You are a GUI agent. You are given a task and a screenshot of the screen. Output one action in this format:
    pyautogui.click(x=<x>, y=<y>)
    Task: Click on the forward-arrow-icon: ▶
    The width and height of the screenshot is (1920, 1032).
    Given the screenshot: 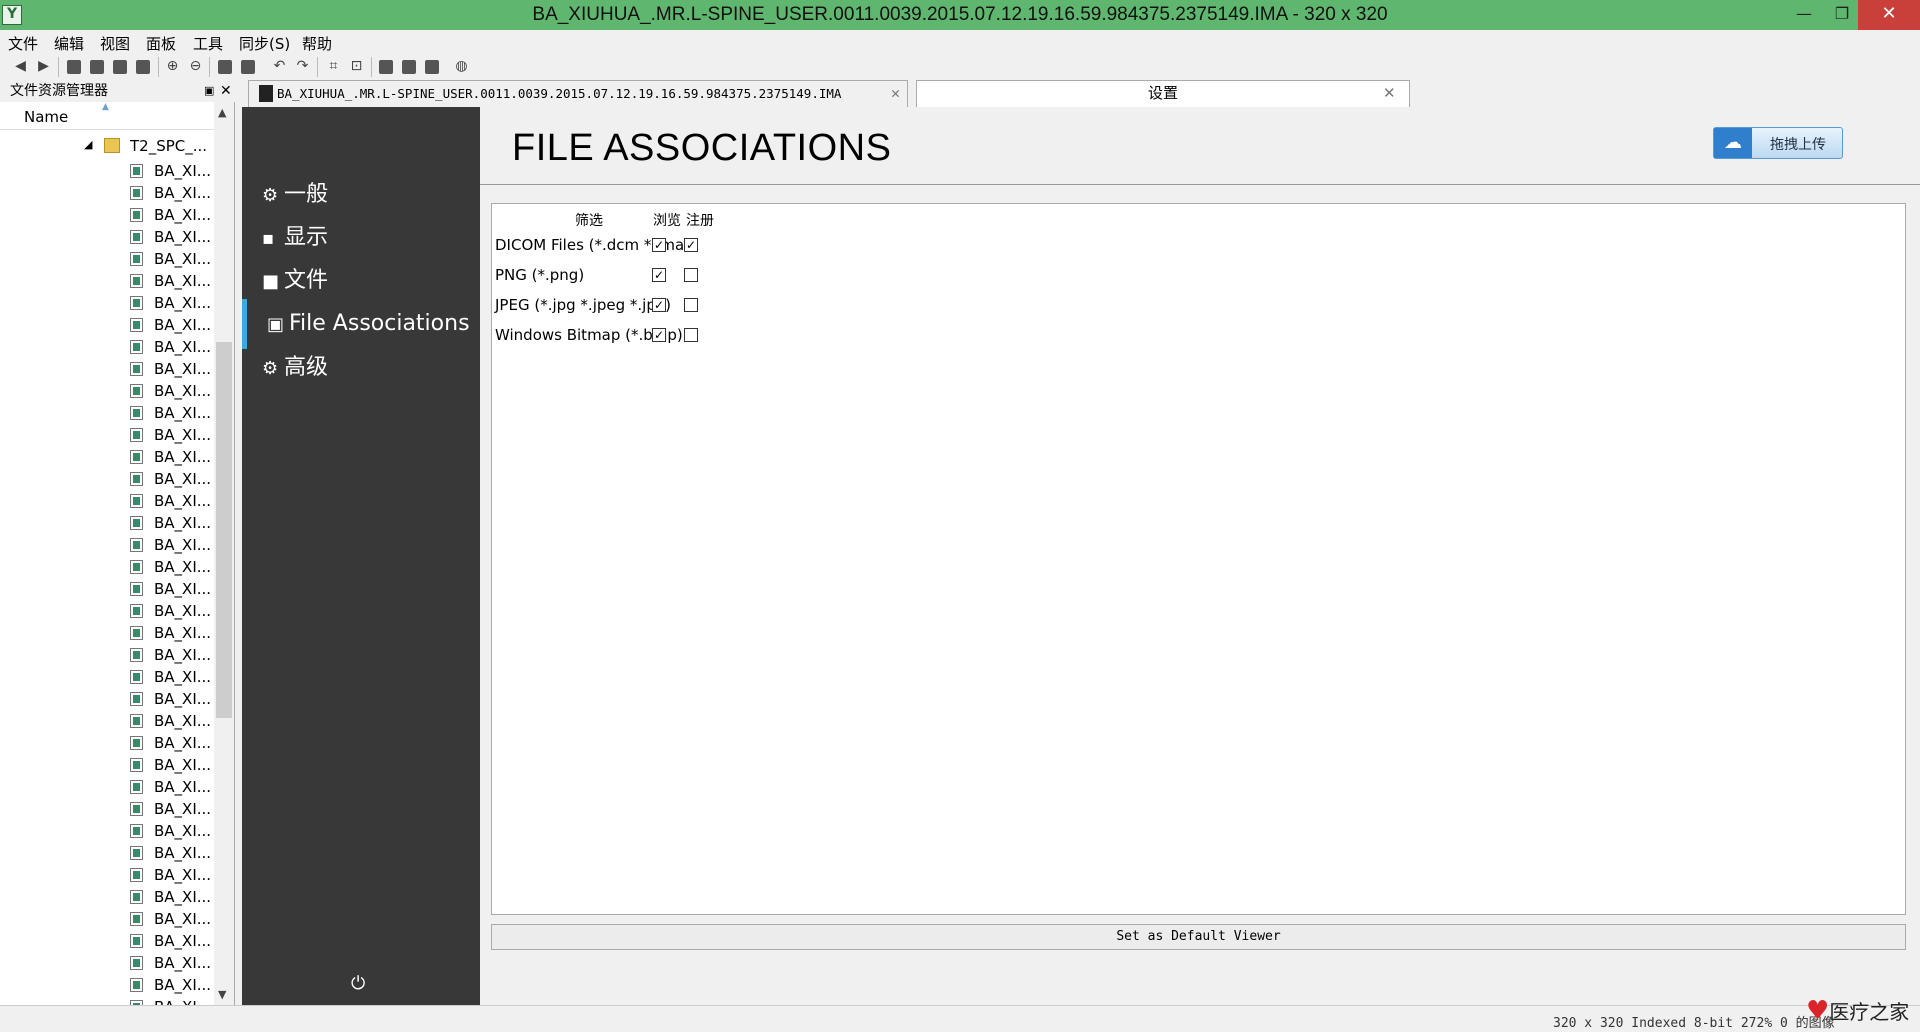 What is the action you would take?
    pyautogui.click(x=43, y=66)
    